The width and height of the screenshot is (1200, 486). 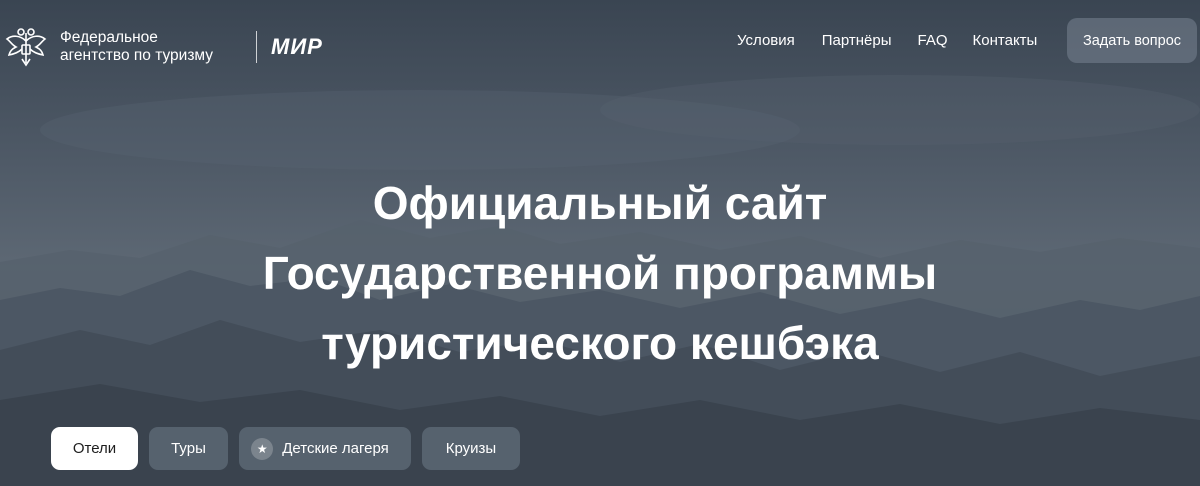 I want to click on tab-kids-camps-label: Детские лагеря, so click(x=335, y=448).